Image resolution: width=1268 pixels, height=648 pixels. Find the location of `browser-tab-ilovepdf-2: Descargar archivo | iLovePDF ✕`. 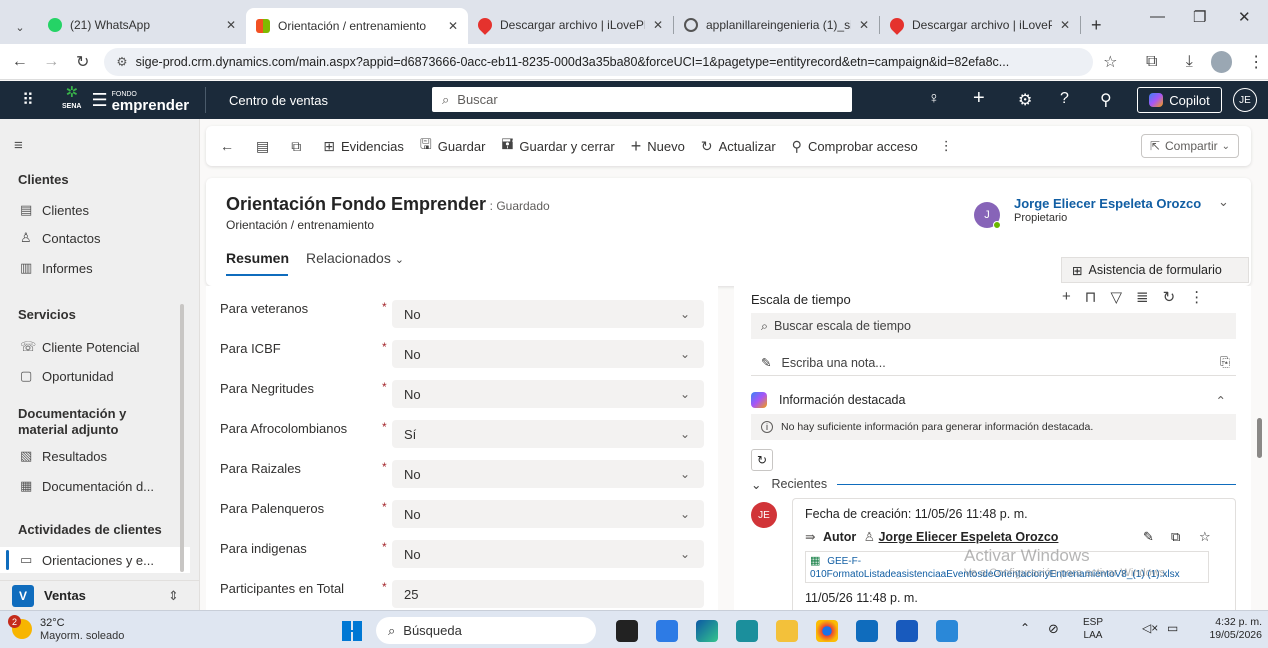

browser-tab-ilovepdf-2: Descargar archivo | iLovePDF ✕ is located at coordinates (980, 25).